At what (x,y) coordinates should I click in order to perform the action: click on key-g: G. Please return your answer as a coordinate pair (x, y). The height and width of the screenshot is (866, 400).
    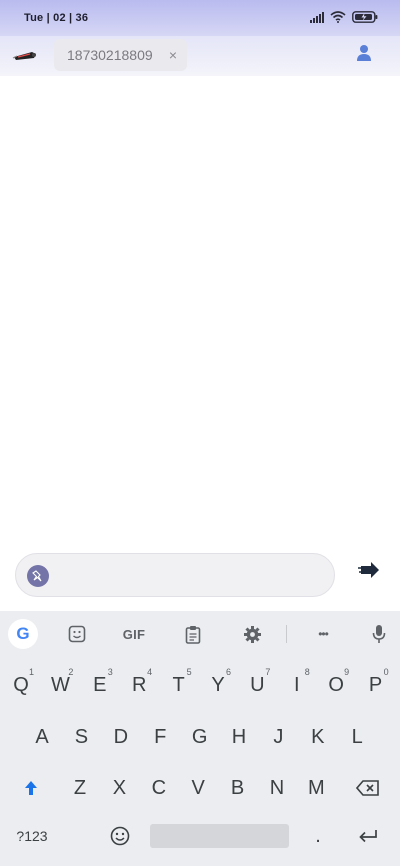
    Looking at the image, I should click on (200, 737).